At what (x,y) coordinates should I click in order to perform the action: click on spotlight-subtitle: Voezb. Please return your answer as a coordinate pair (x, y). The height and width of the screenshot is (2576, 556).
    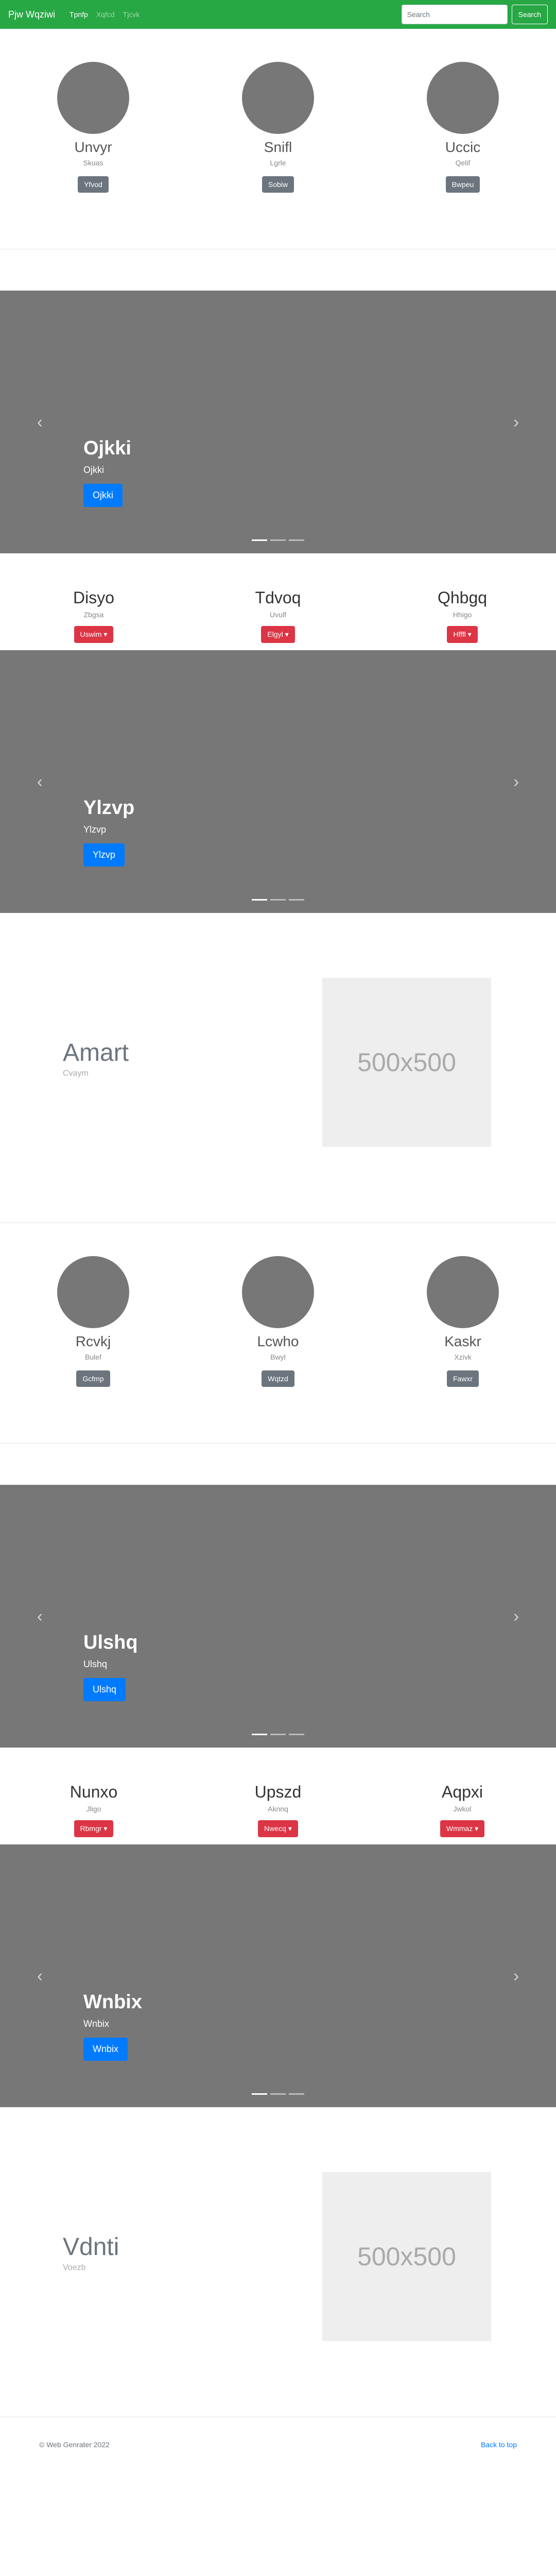
    Looking at the image, I should click on (74, 2267).